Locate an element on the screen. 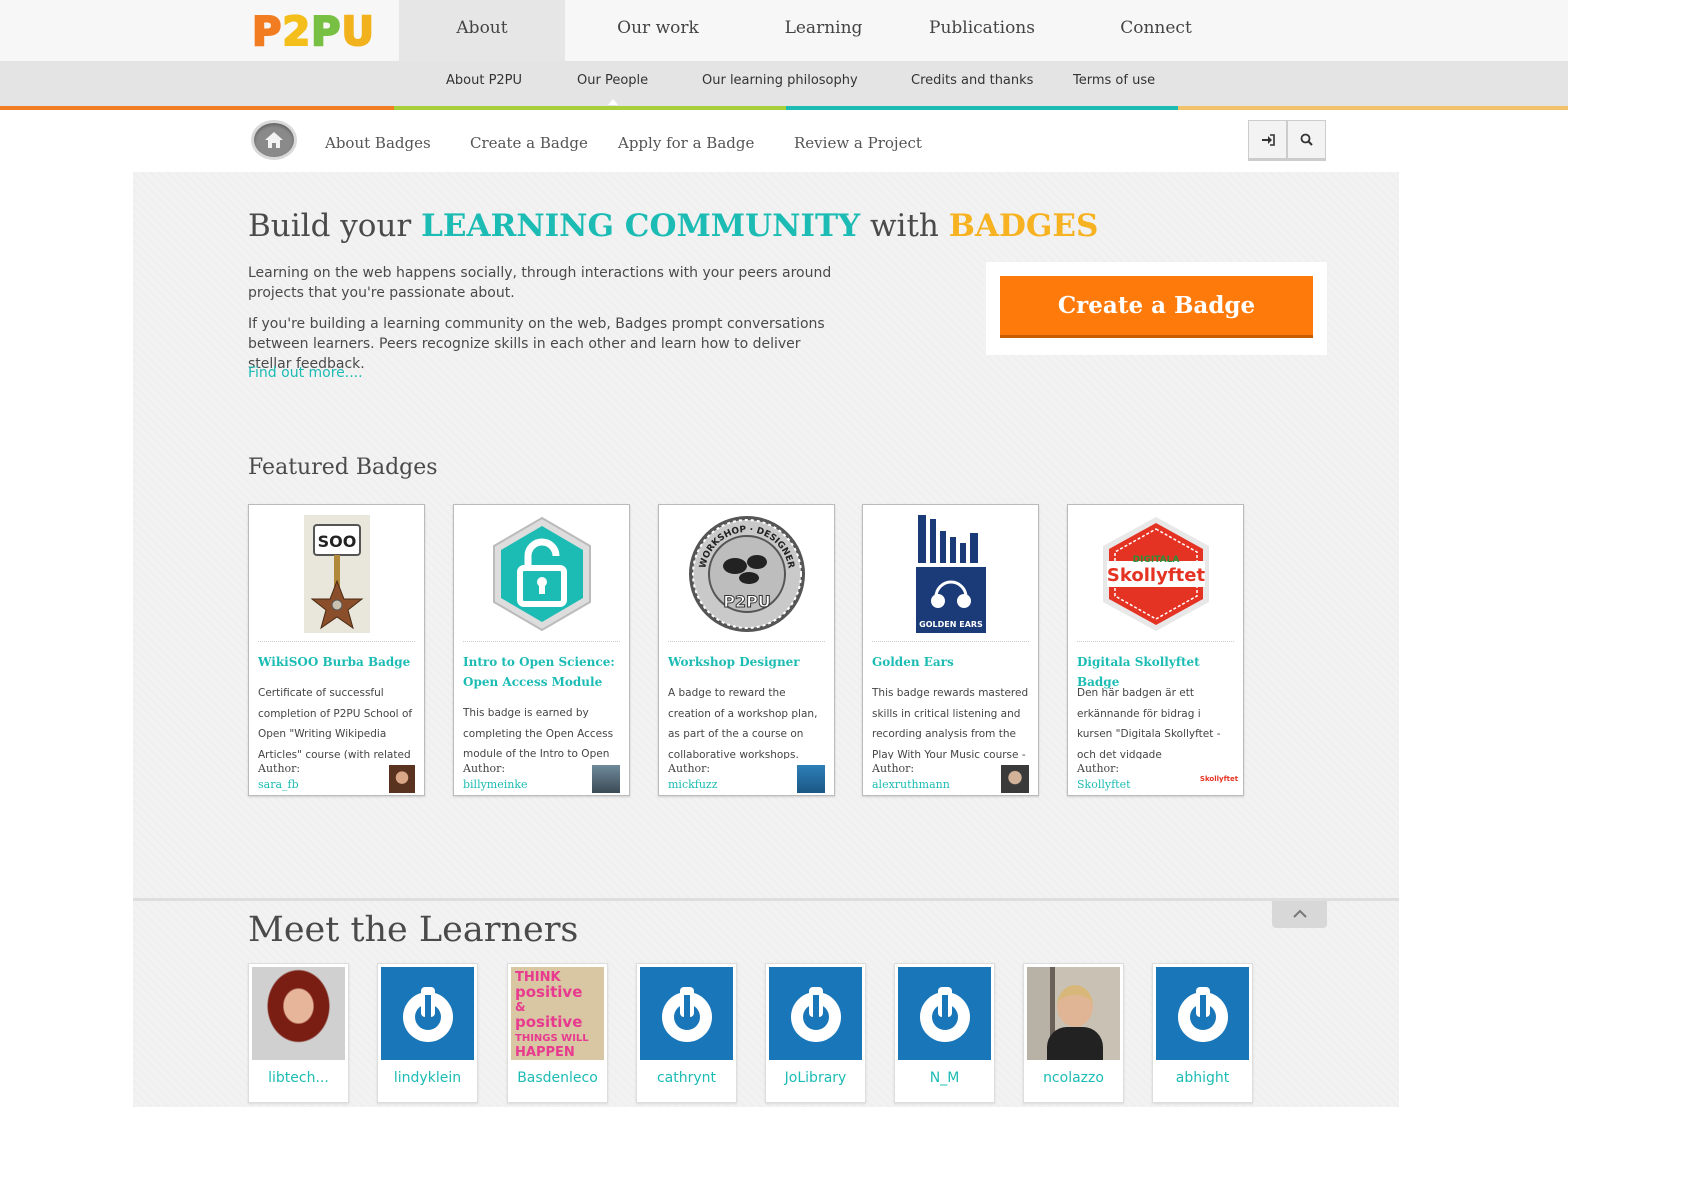 The height and width of the screenshot is (1200, 1700). learner-name: cathrynt is located at coordinates (686, 1078).